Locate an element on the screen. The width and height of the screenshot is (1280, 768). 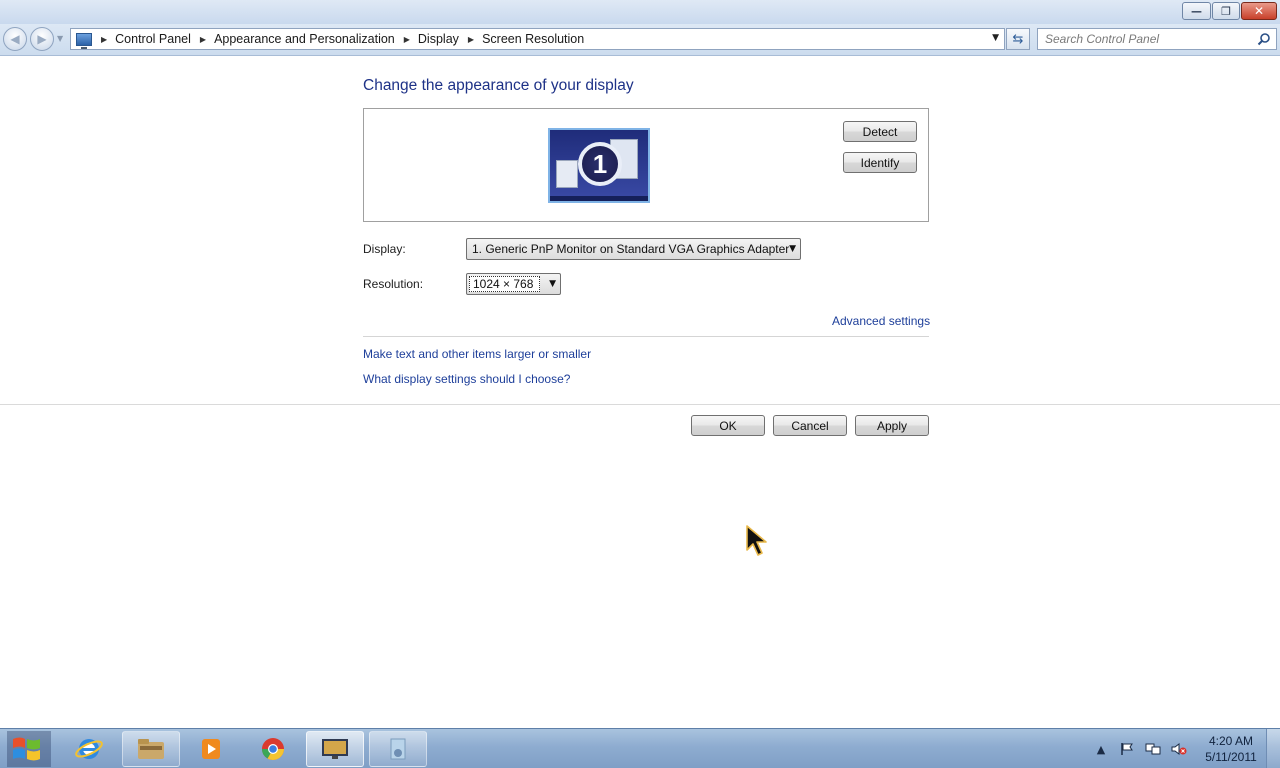
page-title: Change the appearance of your display is located at coordinates (498, 85).